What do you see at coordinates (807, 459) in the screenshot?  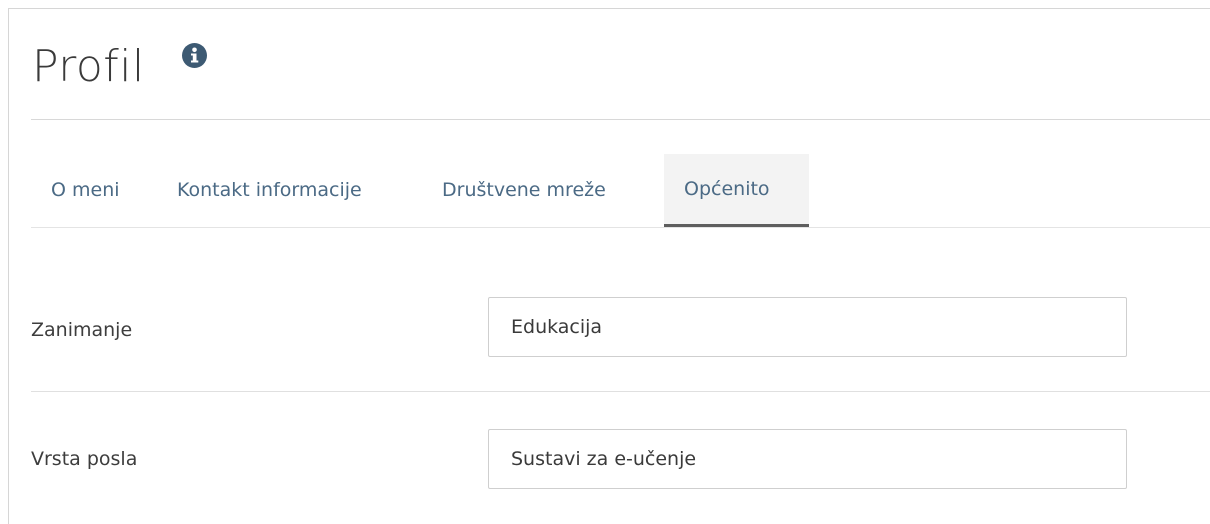 I see `job-type-input` at bounding box center [807, 459].